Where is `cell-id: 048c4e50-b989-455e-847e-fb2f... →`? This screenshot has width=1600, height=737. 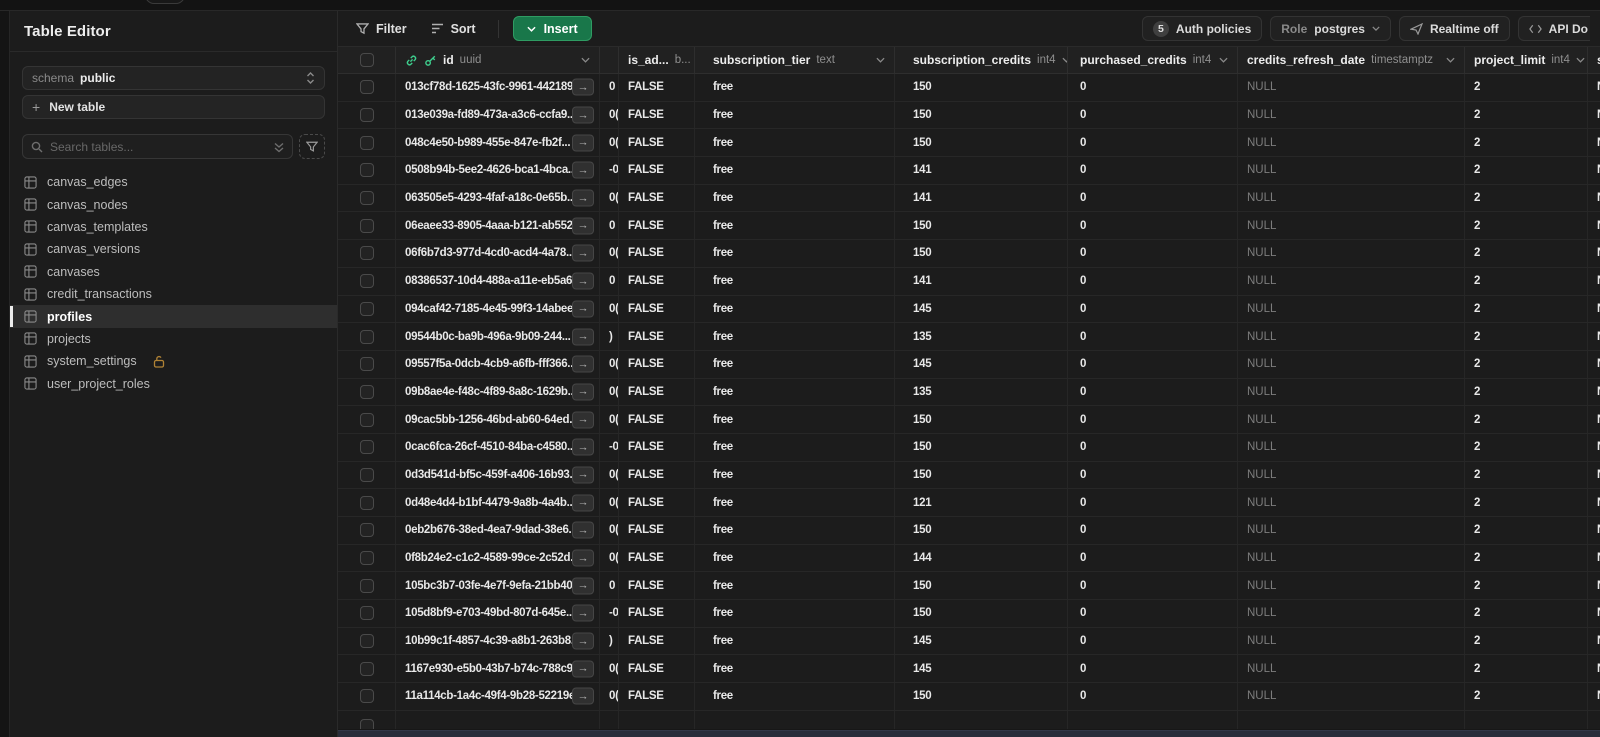 cell-id: 048c4e50-b989-455e-847e-fb2f... → is located at coordinates (498, 143).